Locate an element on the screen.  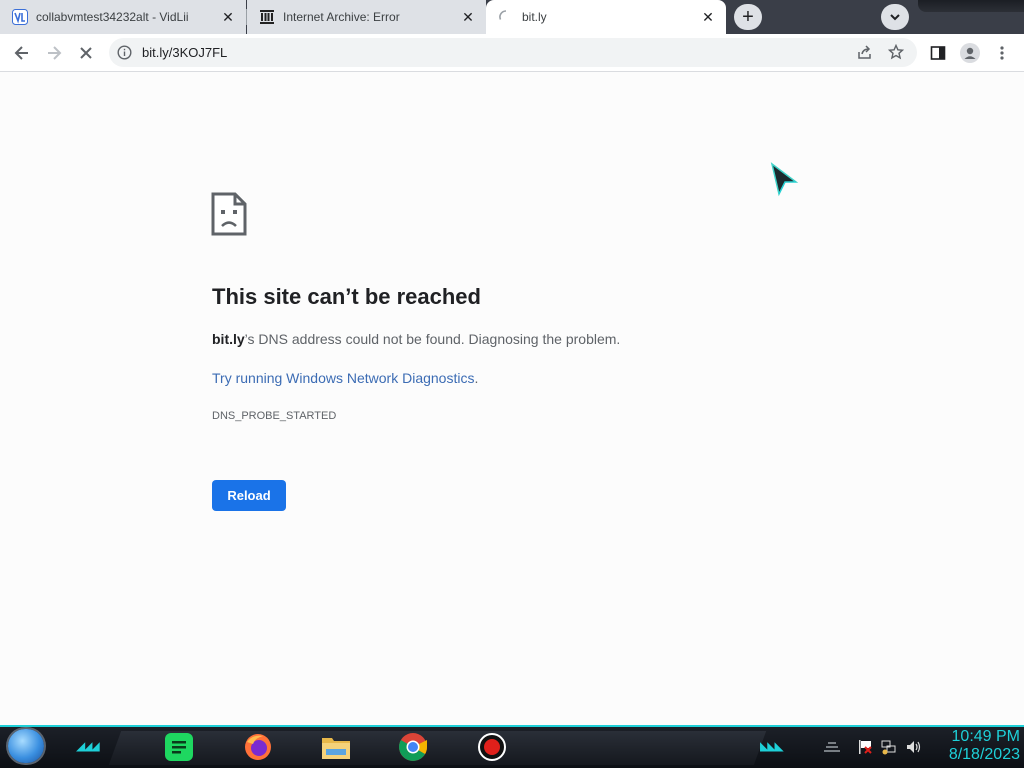
avatar is located at coordinates (970, 53).